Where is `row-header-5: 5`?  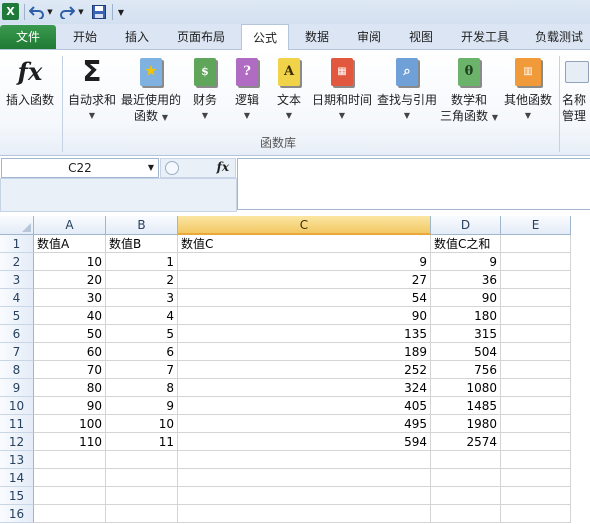
row-header-5: 5 is located at coordinates (17, 316).